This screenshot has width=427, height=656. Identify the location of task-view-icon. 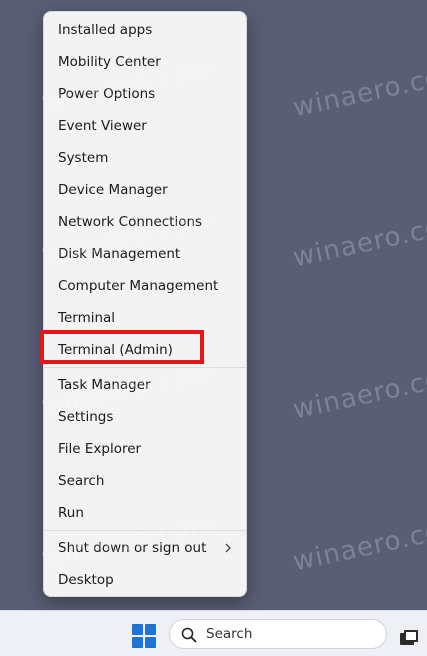
(409, 637).